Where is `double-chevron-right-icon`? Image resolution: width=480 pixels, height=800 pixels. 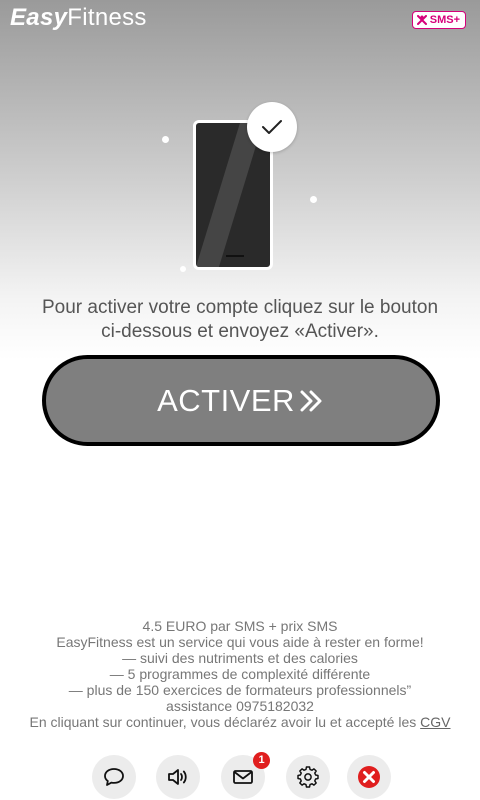
double-chevron-right-icon is located at coordinates (312, 401).